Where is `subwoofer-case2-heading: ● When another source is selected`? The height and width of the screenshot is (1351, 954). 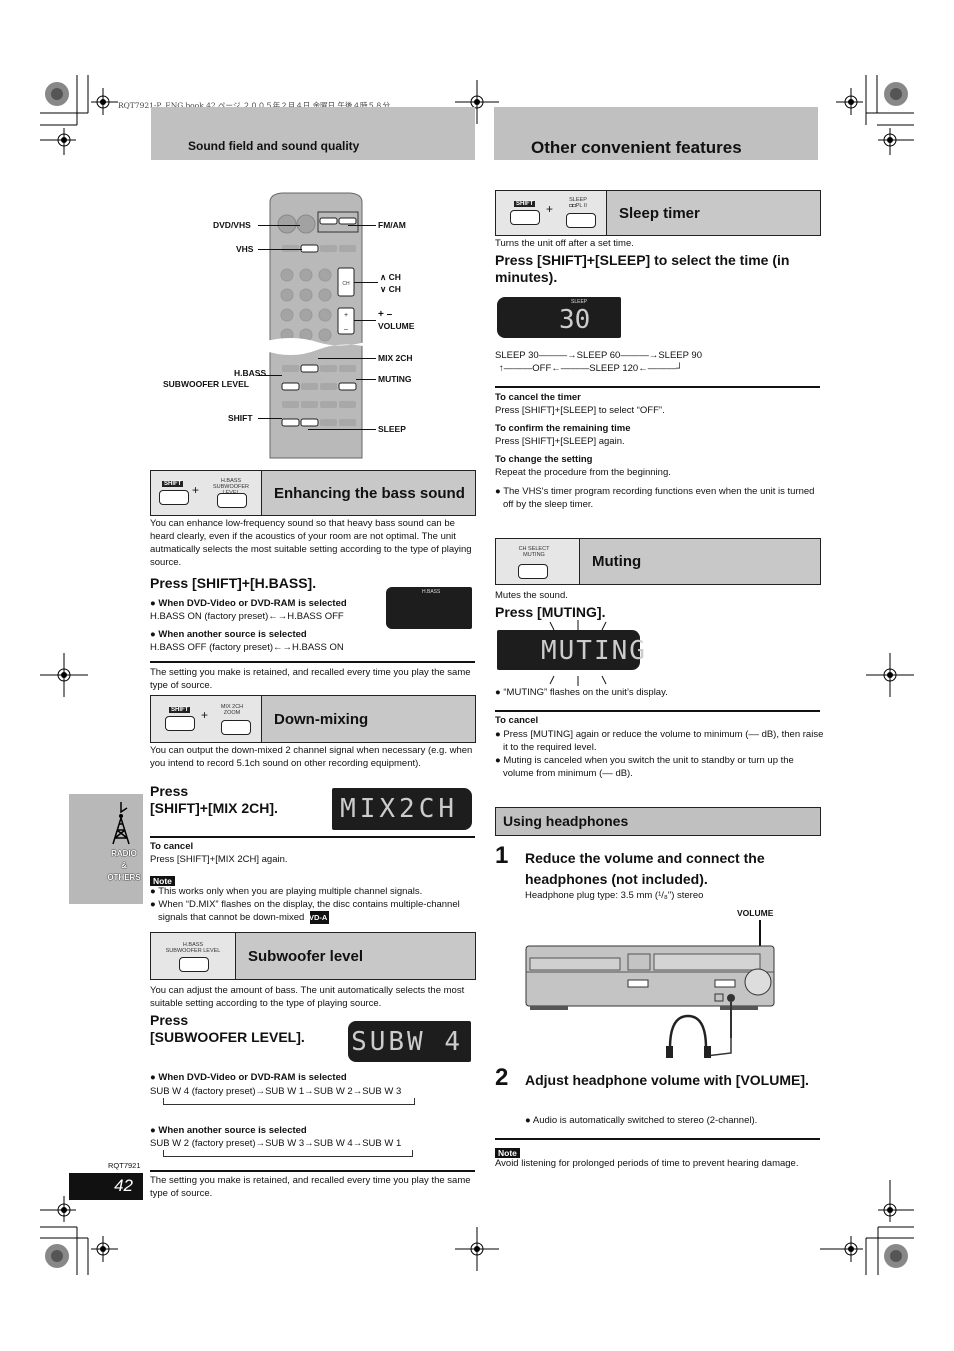
subwoofer-case2-heading: ● When another source is selected is located at coordinates (228, 1130).